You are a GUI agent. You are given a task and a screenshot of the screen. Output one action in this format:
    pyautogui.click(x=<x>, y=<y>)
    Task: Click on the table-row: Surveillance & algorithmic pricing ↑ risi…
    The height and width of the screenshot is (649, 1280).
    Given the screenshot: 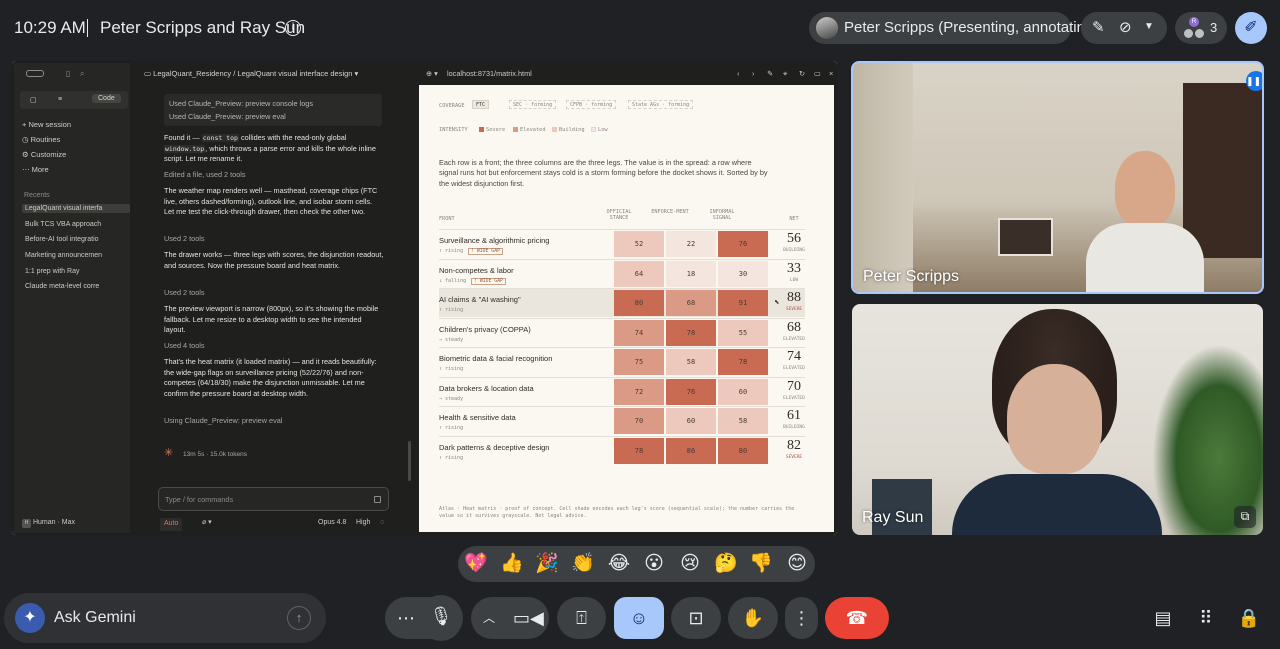 What is the action you would take?
    pyautogui.click(x=622, y=243)
    